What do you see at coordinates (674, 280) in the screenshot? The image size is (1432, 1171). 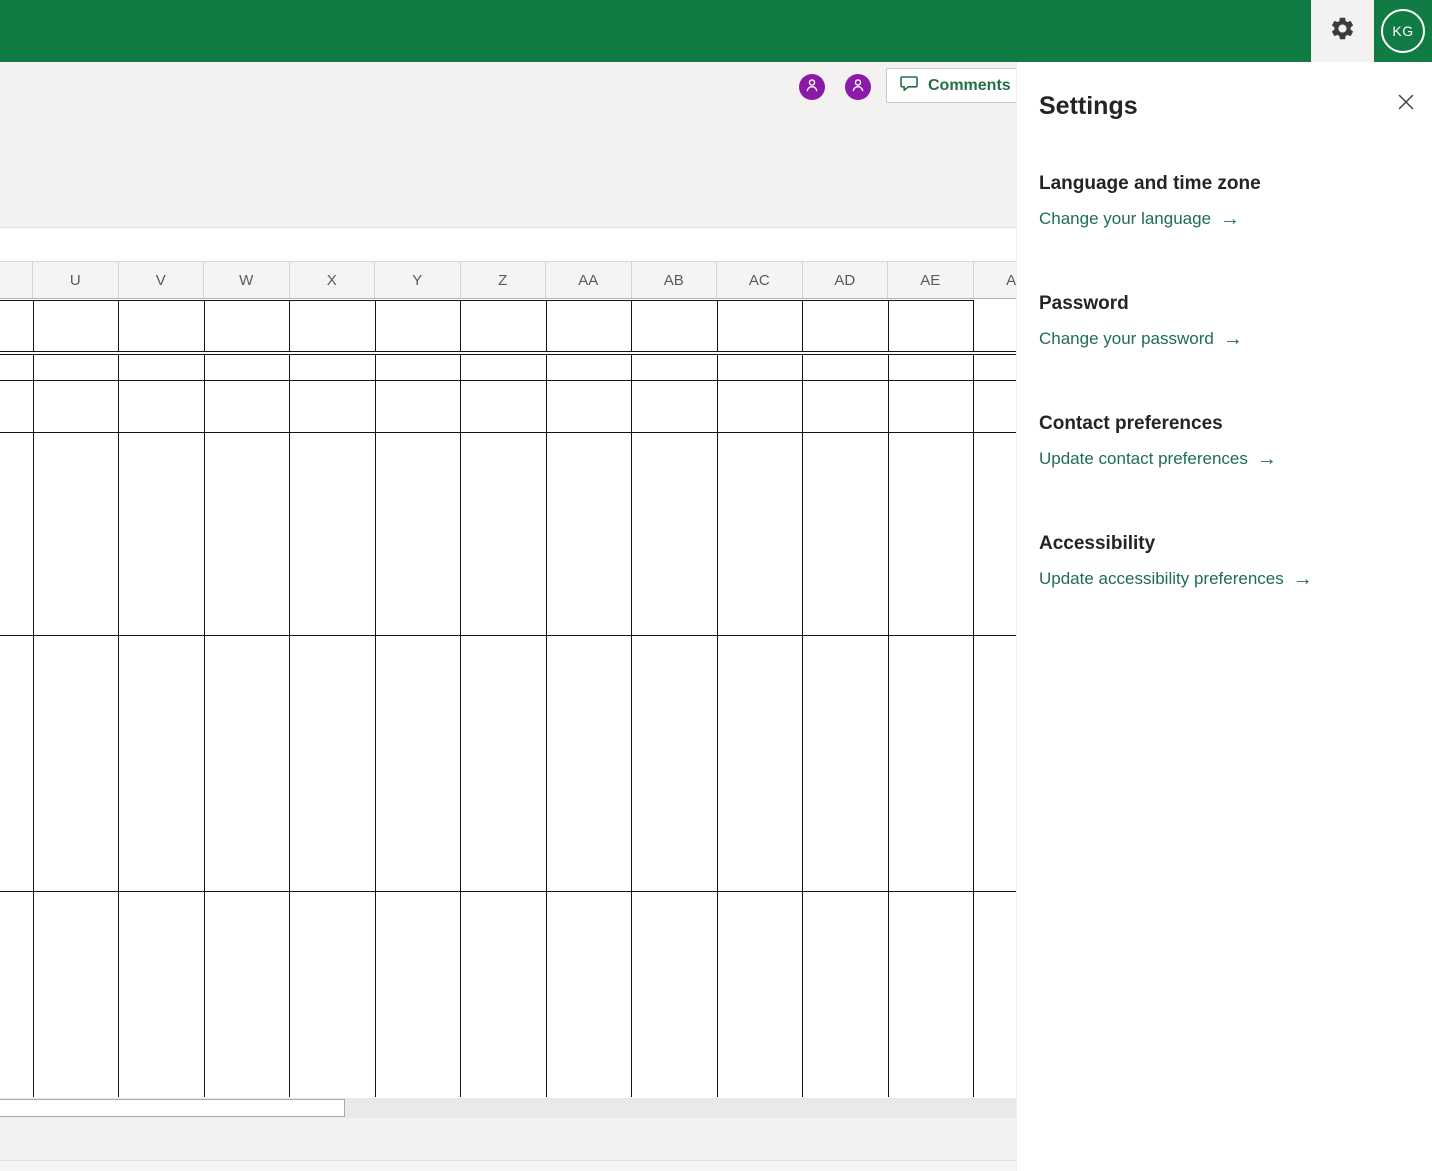 I see `column-header: AB` at bounding box center [674, 280].